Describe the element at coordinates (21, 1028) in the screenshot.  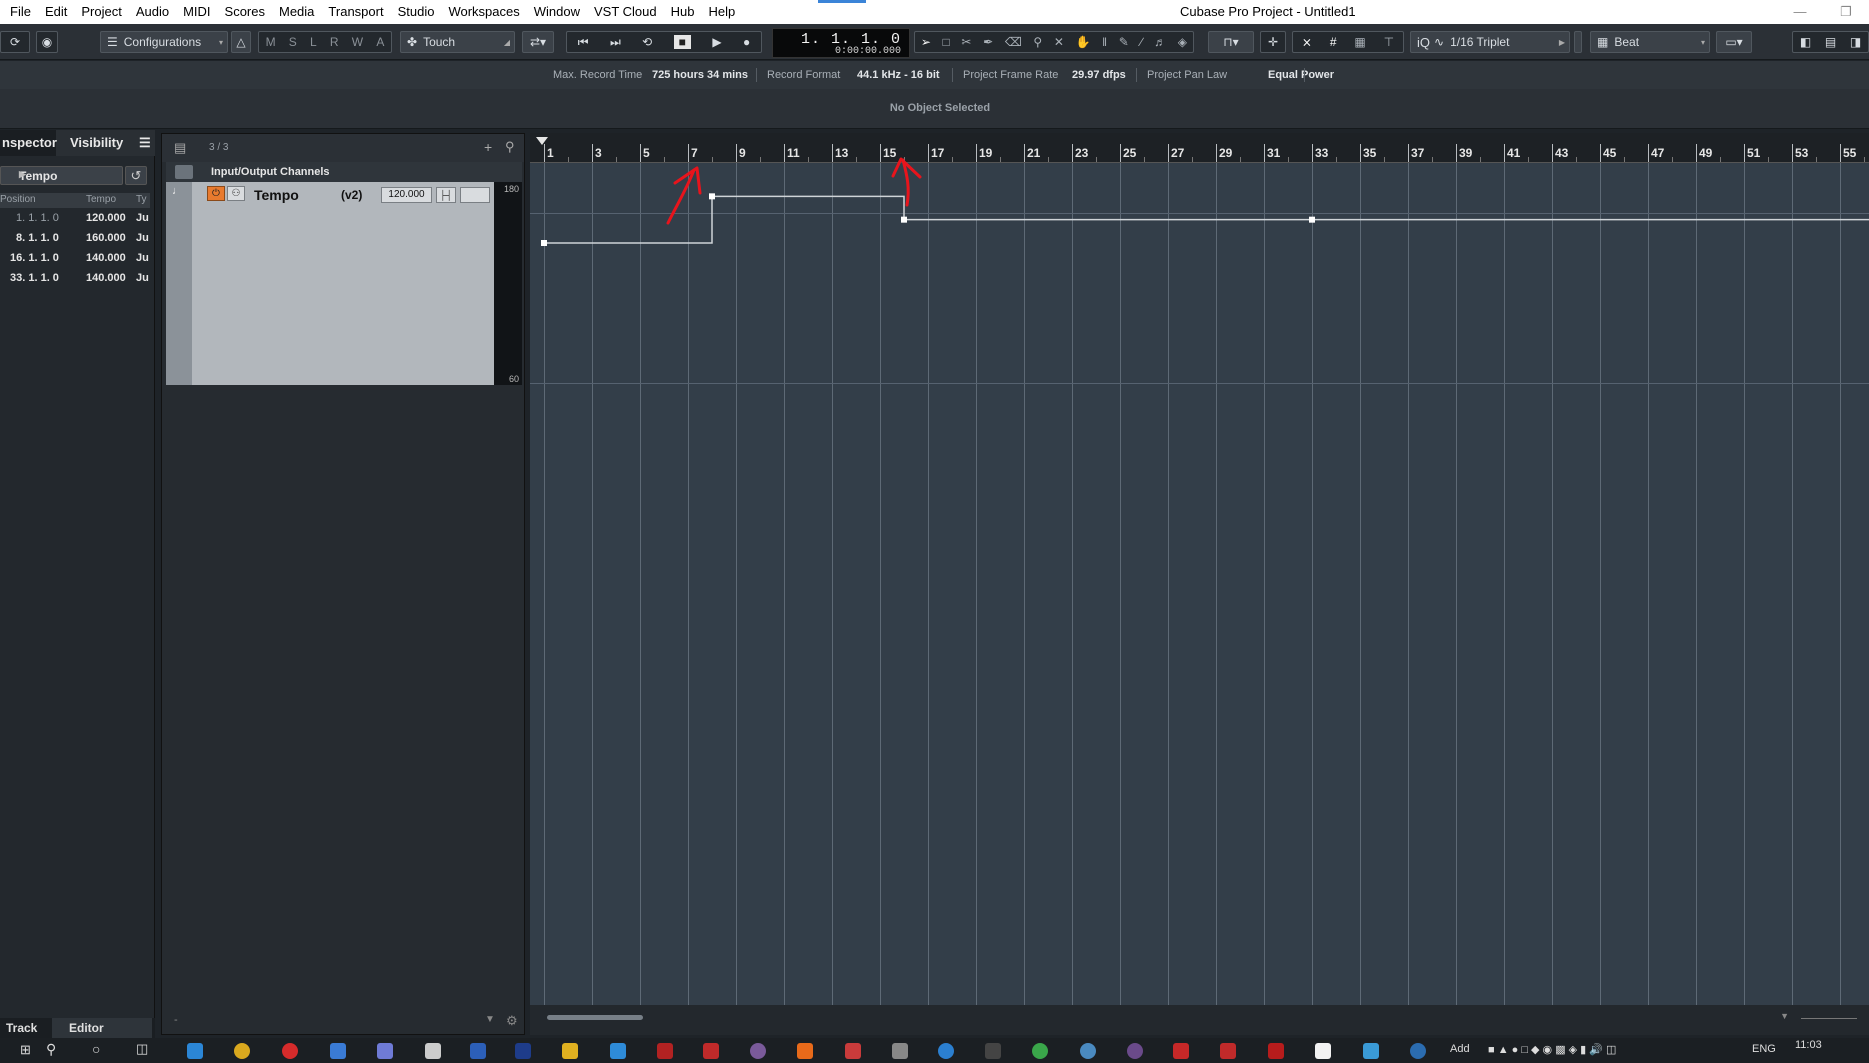
I see `tab-track: Track` at that location.